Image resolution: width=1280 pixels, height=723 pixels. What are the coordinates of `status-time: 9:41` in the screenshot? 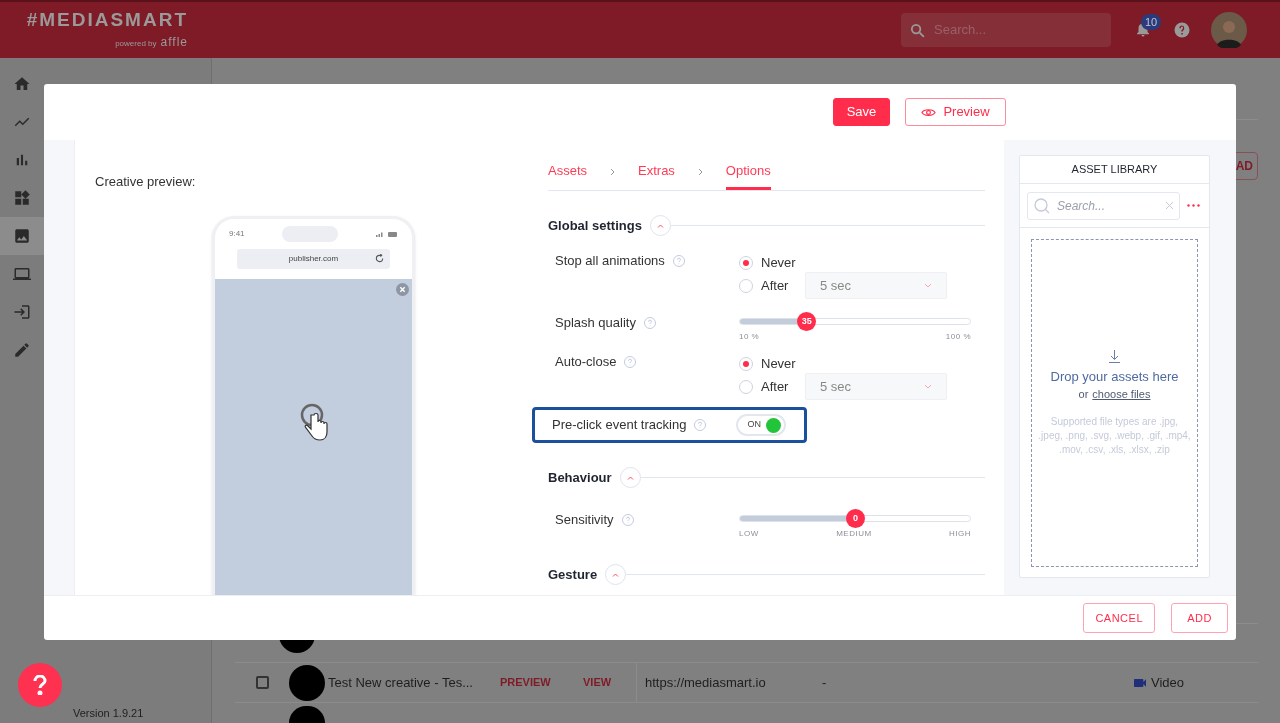 It's located at (237, 233).